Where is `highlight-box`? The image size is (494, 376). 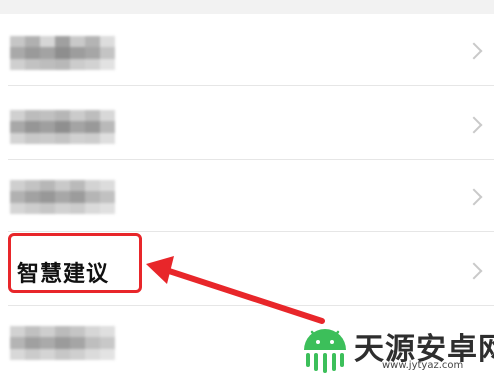
highlight-box is located at coordinates (75, 263).